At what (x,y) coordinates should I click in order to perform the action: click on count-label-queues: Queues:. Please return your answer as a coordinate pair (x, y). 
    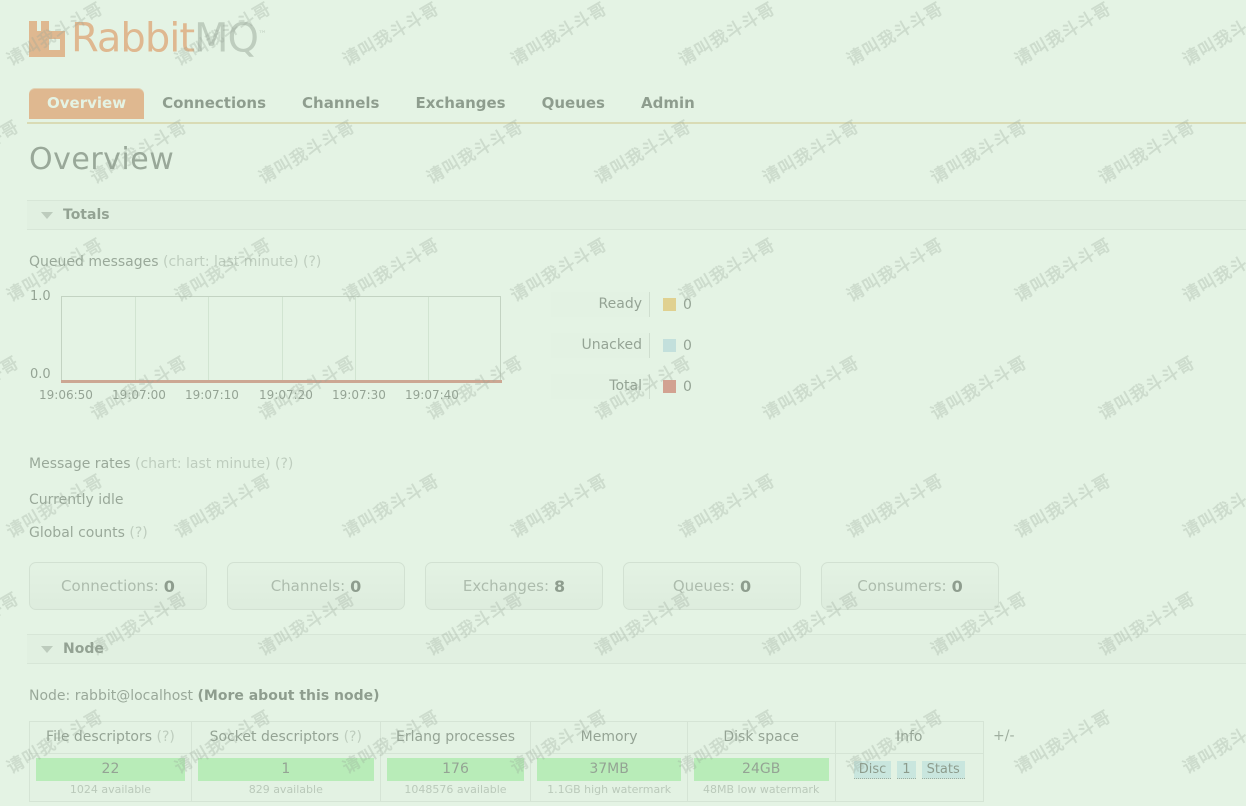
    Looking at the image, I should click on (703, 586).